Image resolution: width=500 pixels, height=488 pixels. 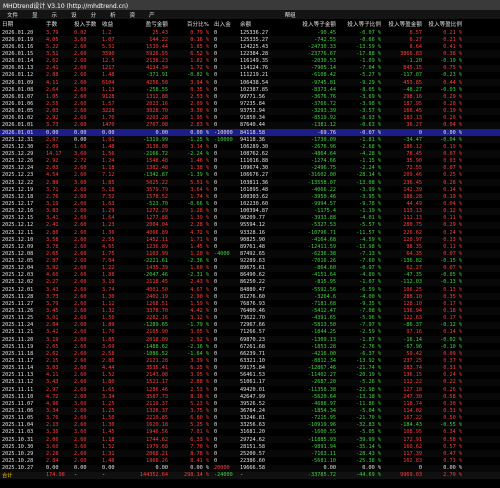 What do you see at coordinates (133, 15) in the screenshot?
I see `menu-item-6: 资` at bounding box center [133, 15].